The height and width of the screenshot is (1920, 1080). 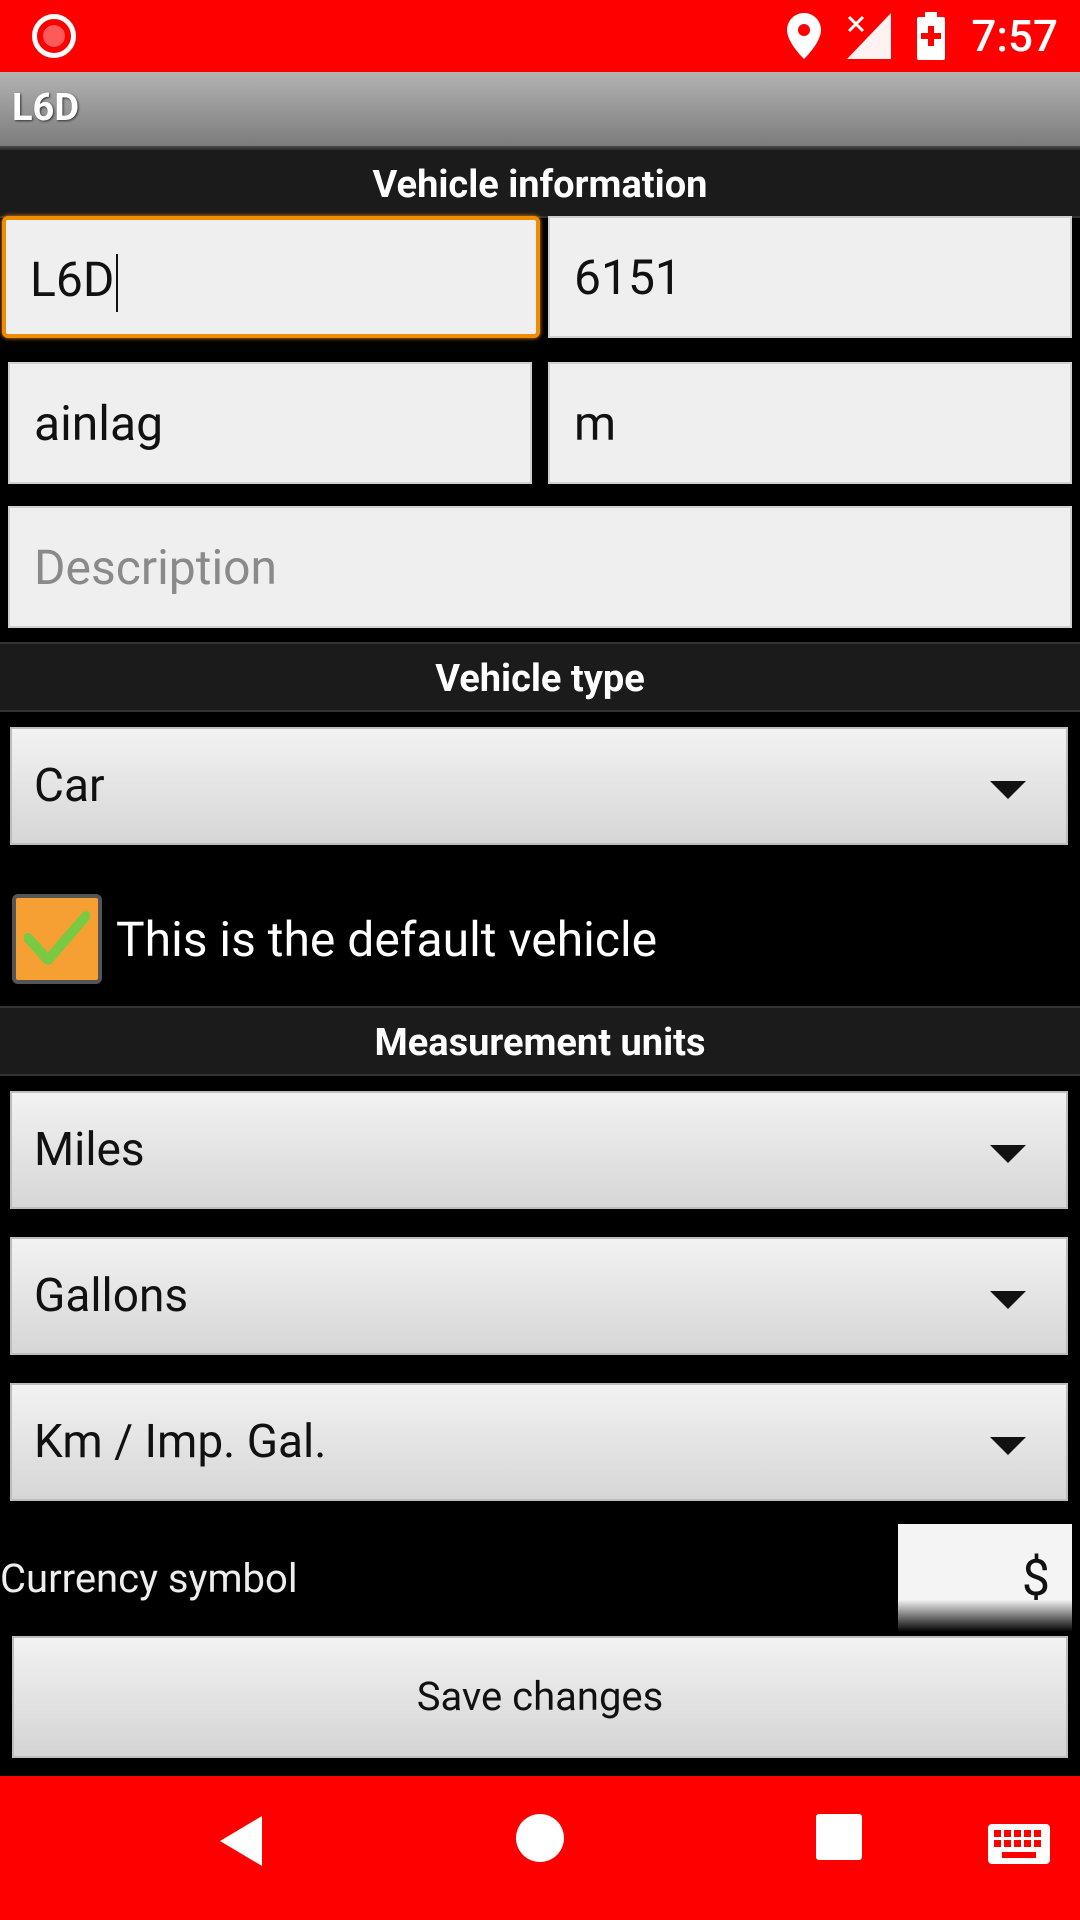 I want to click on record-icon, so click(x=54, y=36).